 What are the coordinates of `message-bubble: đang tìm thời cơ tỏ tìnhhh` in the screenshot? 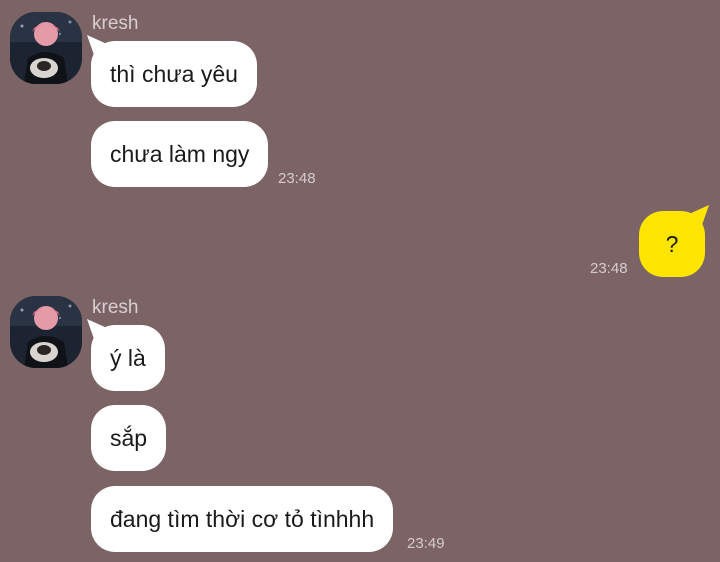 It's located at (242, 519).